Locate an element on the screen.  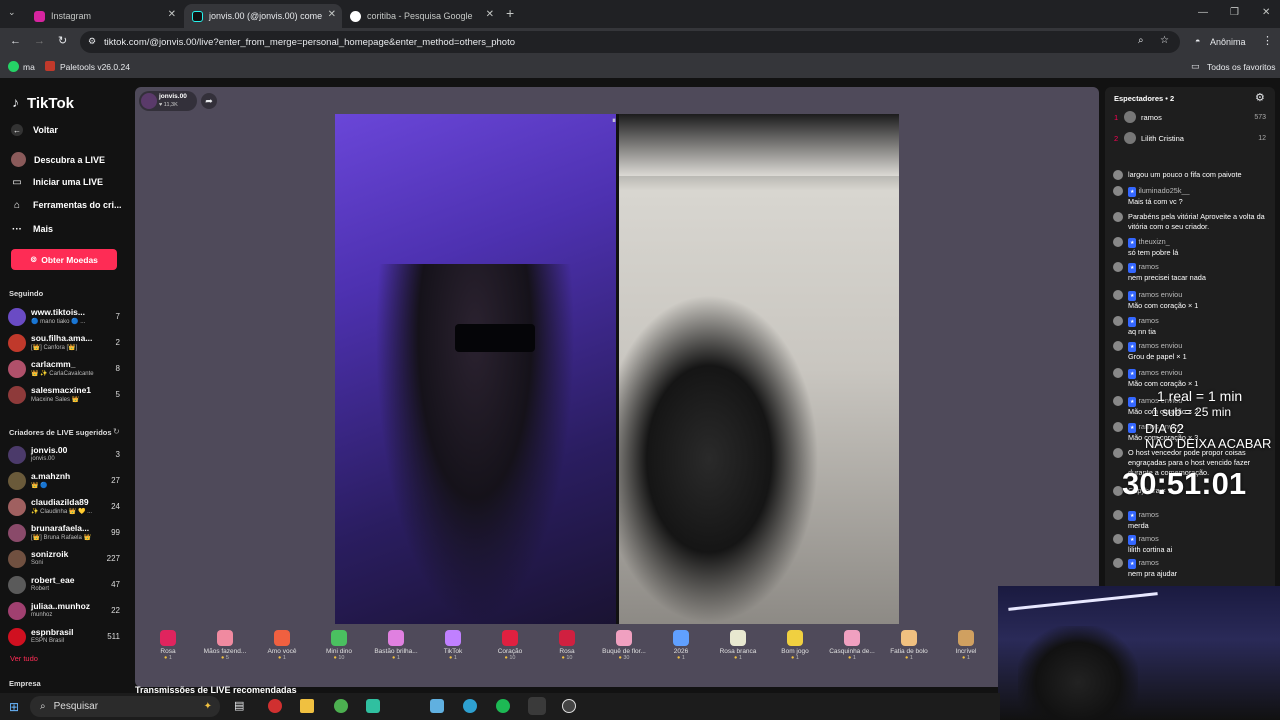
pause-icon: ⏸ is located at coordinates (614, 121).